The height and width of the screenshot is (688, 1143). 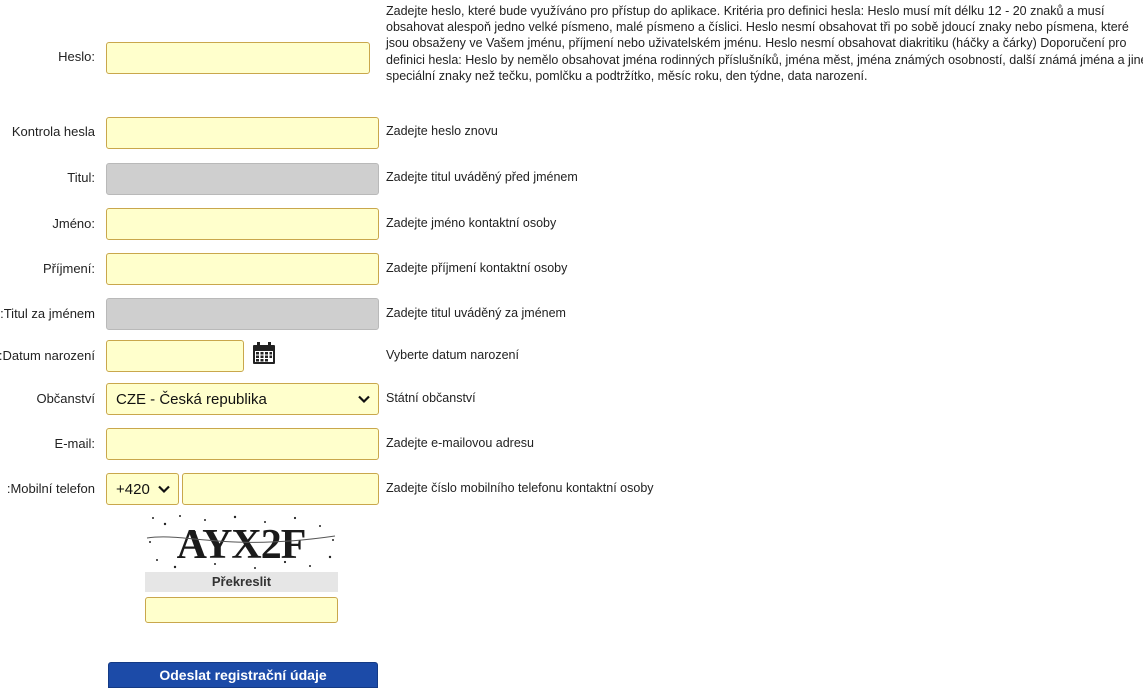 I want to click on mobile-label: Mobilní telefon:, so click(x=47, y=488).